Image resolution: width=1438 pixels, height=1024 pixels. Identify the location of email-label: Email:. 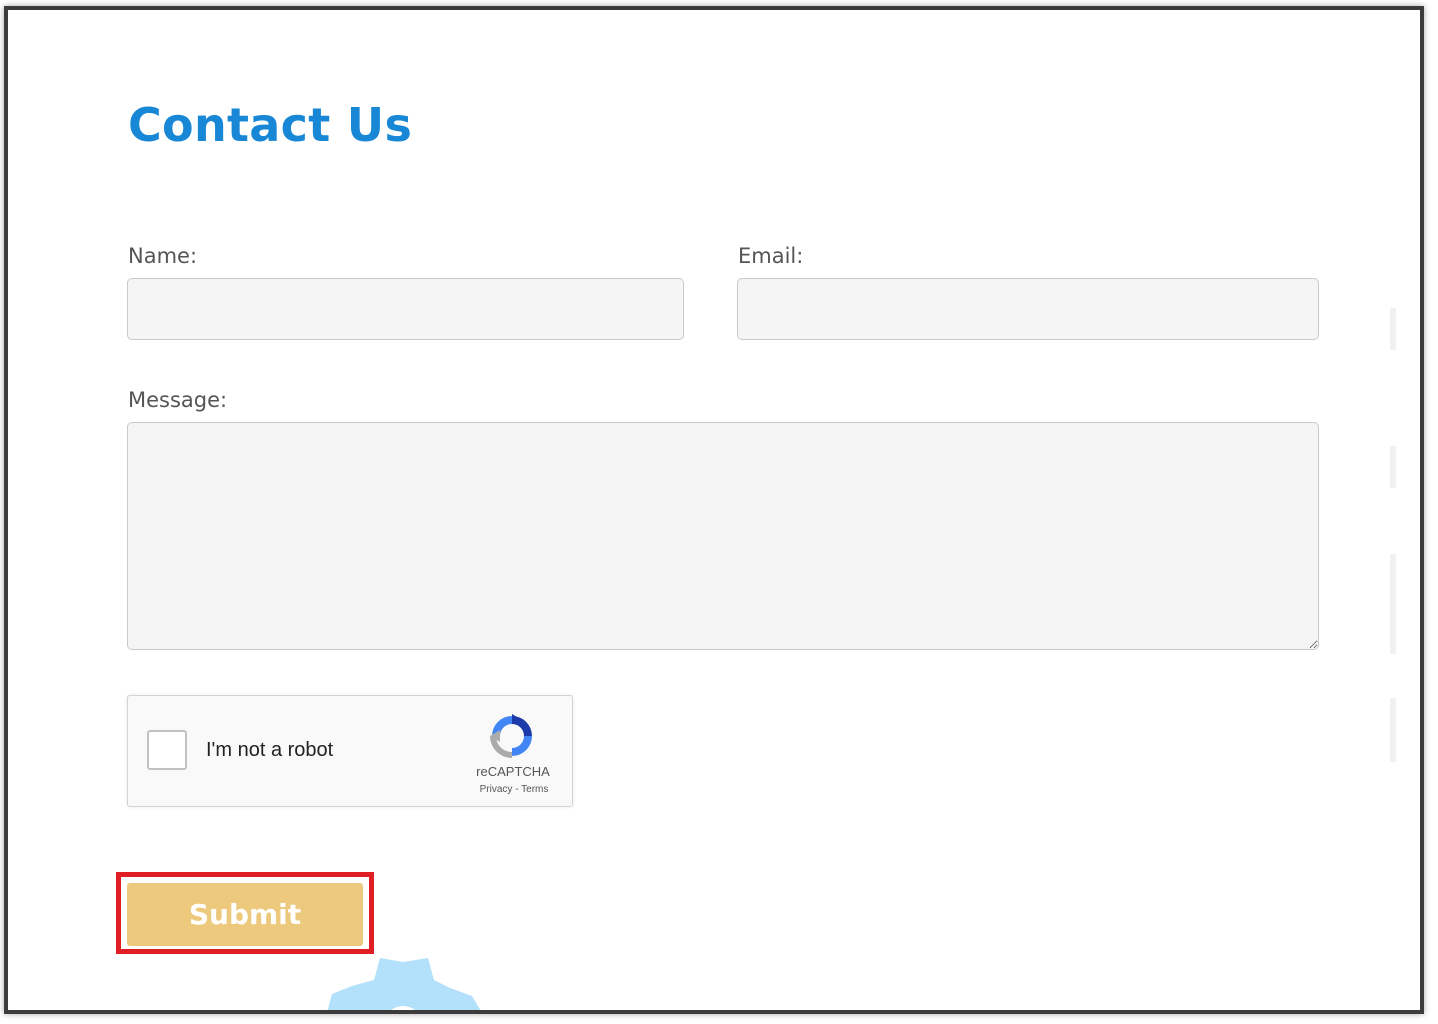
(771, 256).